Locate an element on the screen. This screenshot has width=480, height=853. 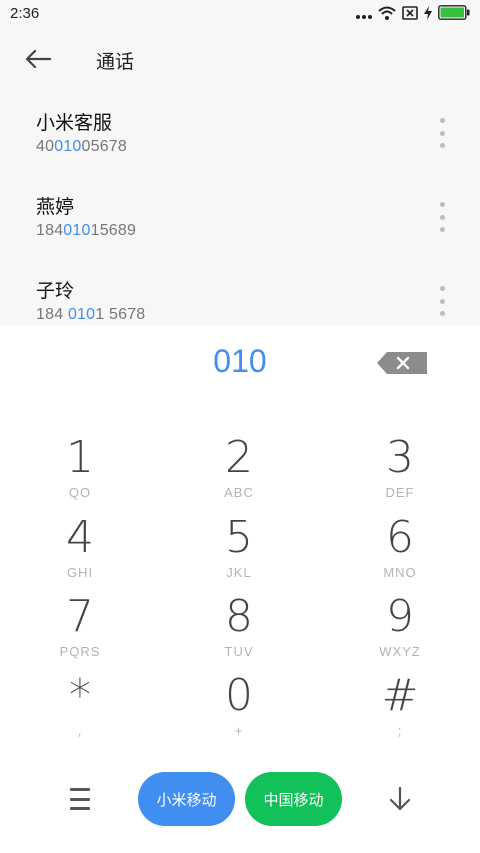
key-hash: # ; is located at coordinates (400, 709).